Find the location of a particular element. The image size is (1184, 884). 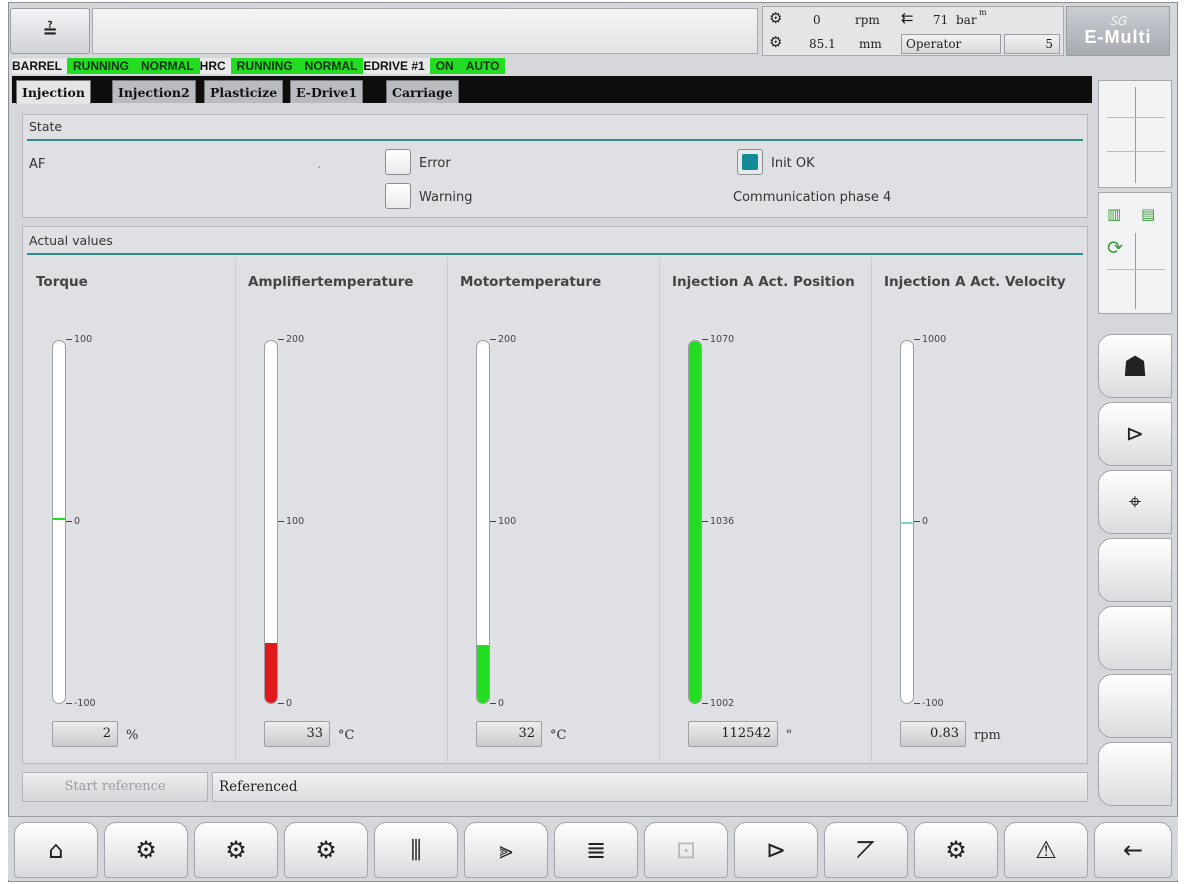

list-button: ≣ is located at coordinates (596, 850).